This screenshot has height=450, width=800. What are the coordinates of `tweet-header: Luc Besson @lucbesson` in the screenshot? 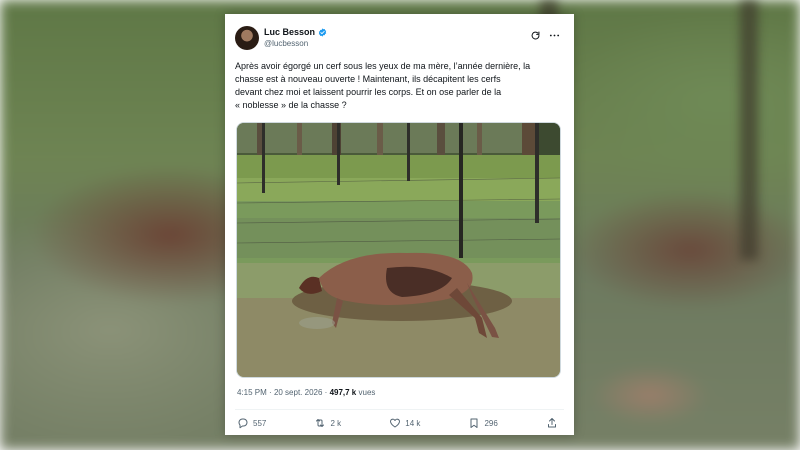 It's located at (399, 40).